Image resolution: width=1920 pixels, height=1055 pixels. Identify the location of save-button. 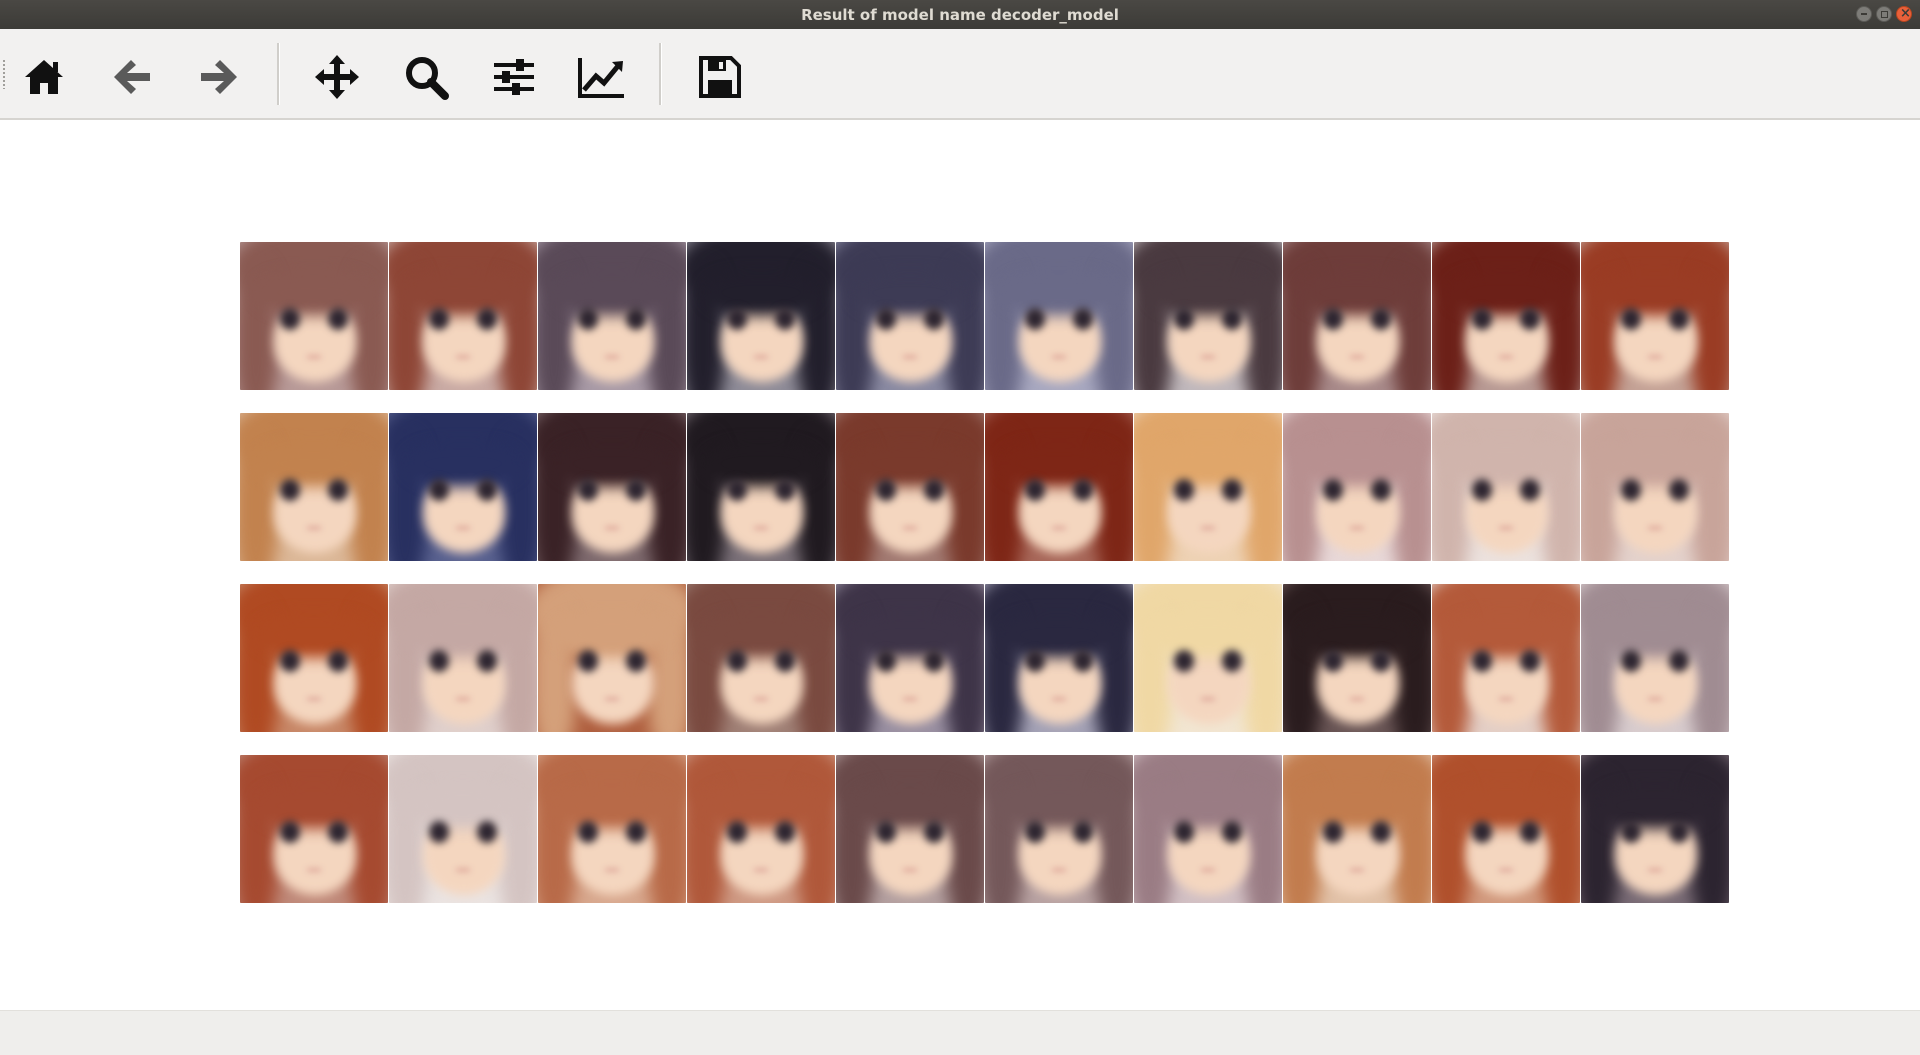
(720, 77).